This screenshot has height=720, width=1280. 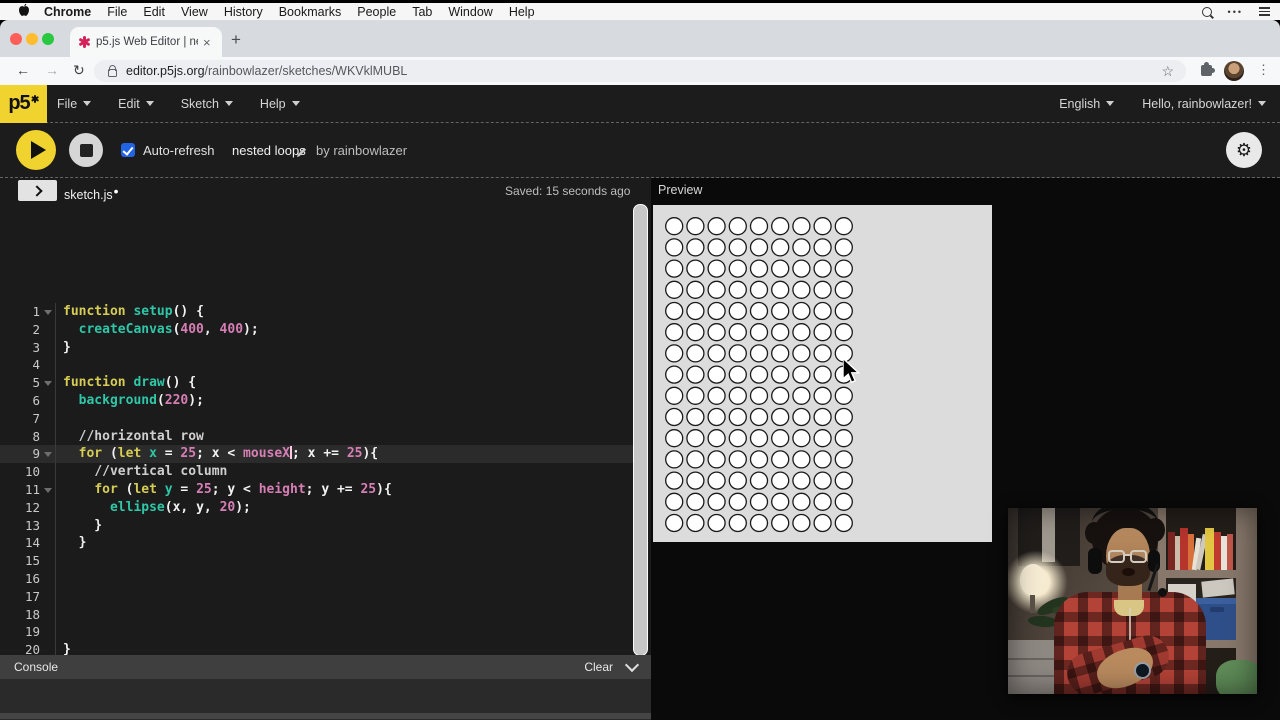 I want to click on play-icon, so click(x=38, y=150).